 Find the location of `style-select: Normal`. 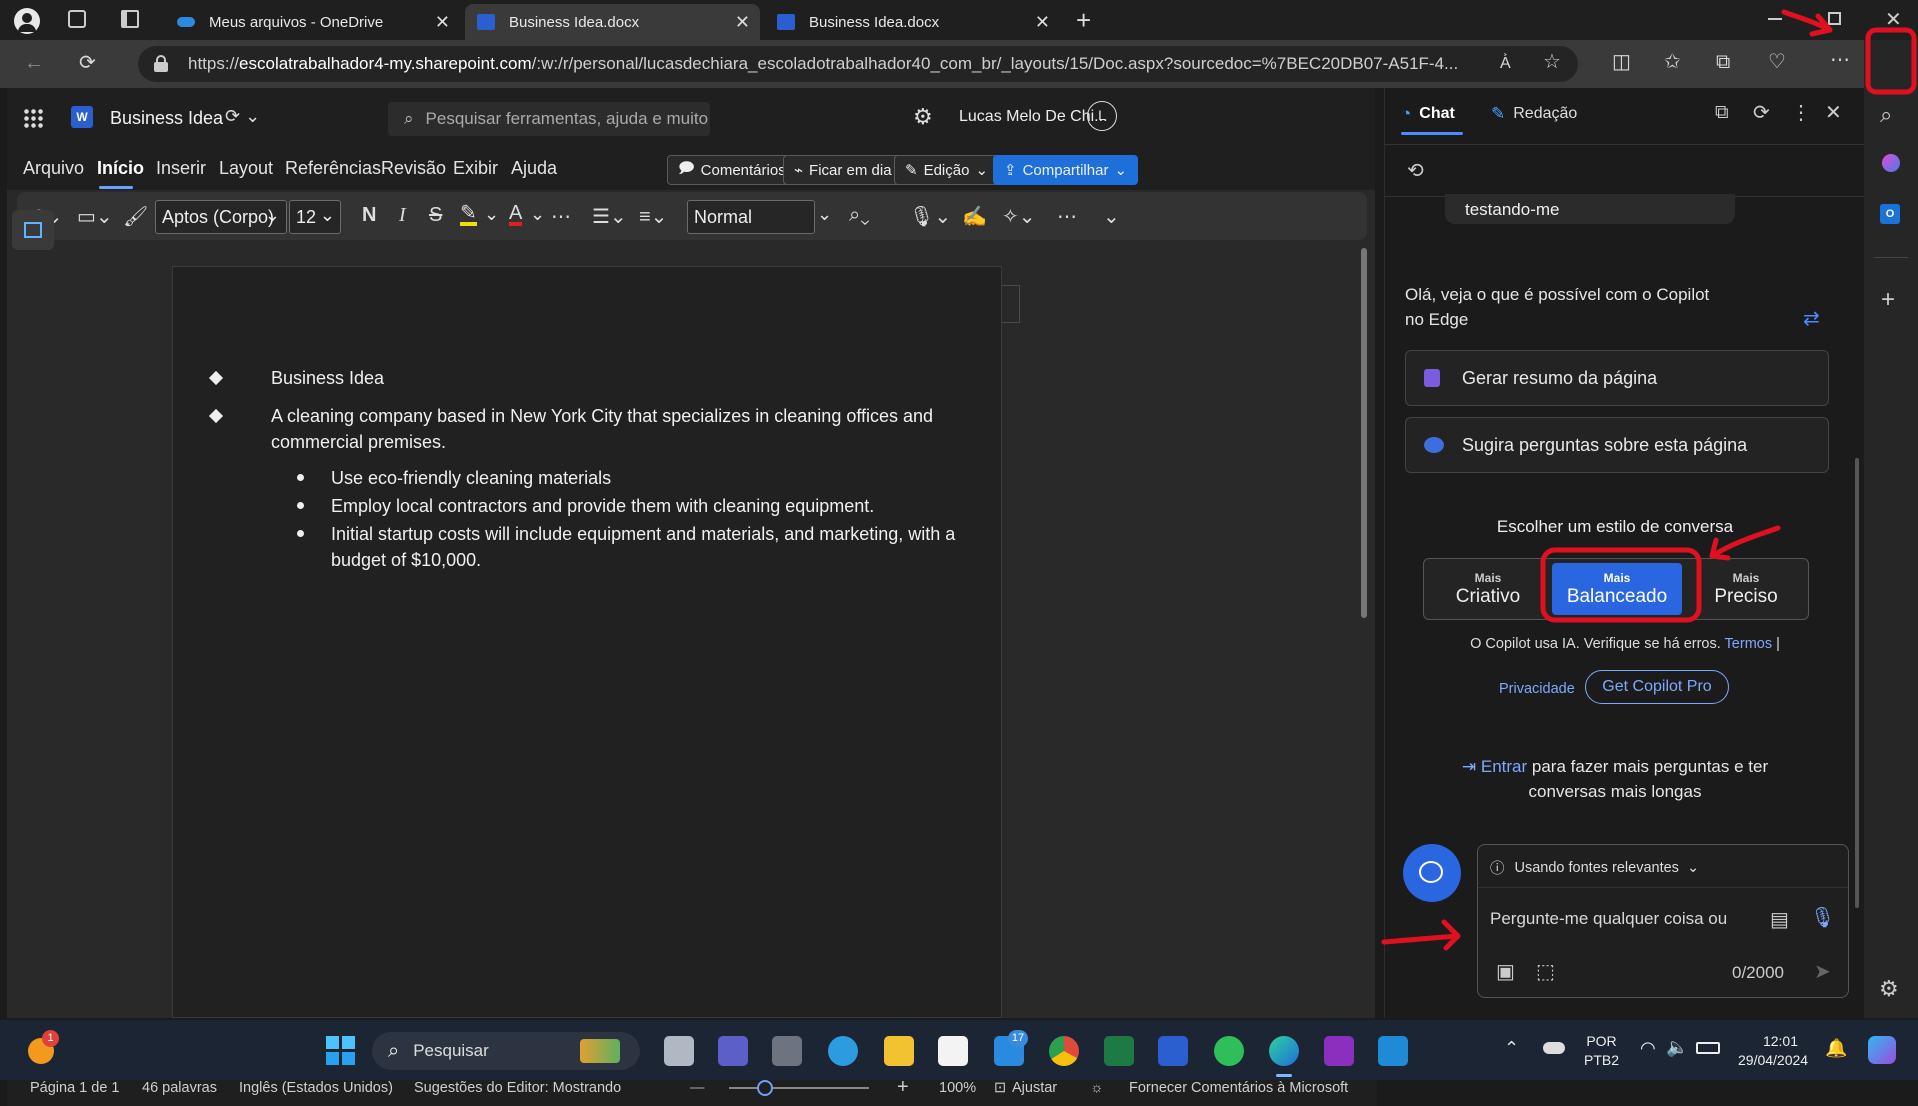

style-select: Normal is located at coordinates (751, 217).